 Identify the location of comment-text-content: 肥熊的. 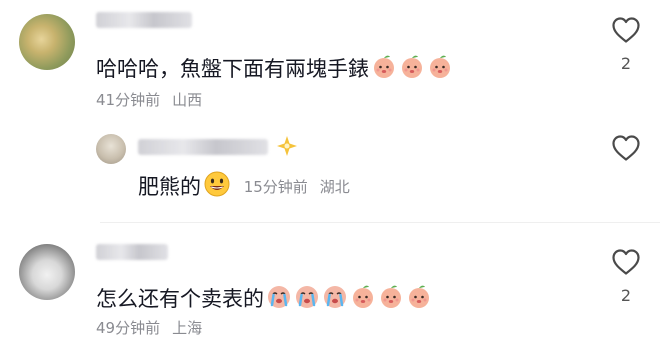
(169, 187).